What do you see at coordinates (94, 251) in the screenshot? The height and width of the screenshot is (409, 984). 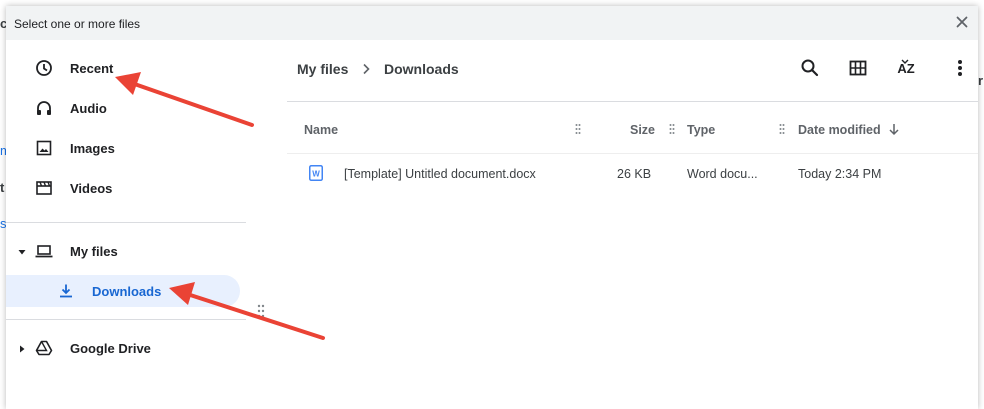 I see `sidebar-item-label: My files` at bounding box center [94, 251].